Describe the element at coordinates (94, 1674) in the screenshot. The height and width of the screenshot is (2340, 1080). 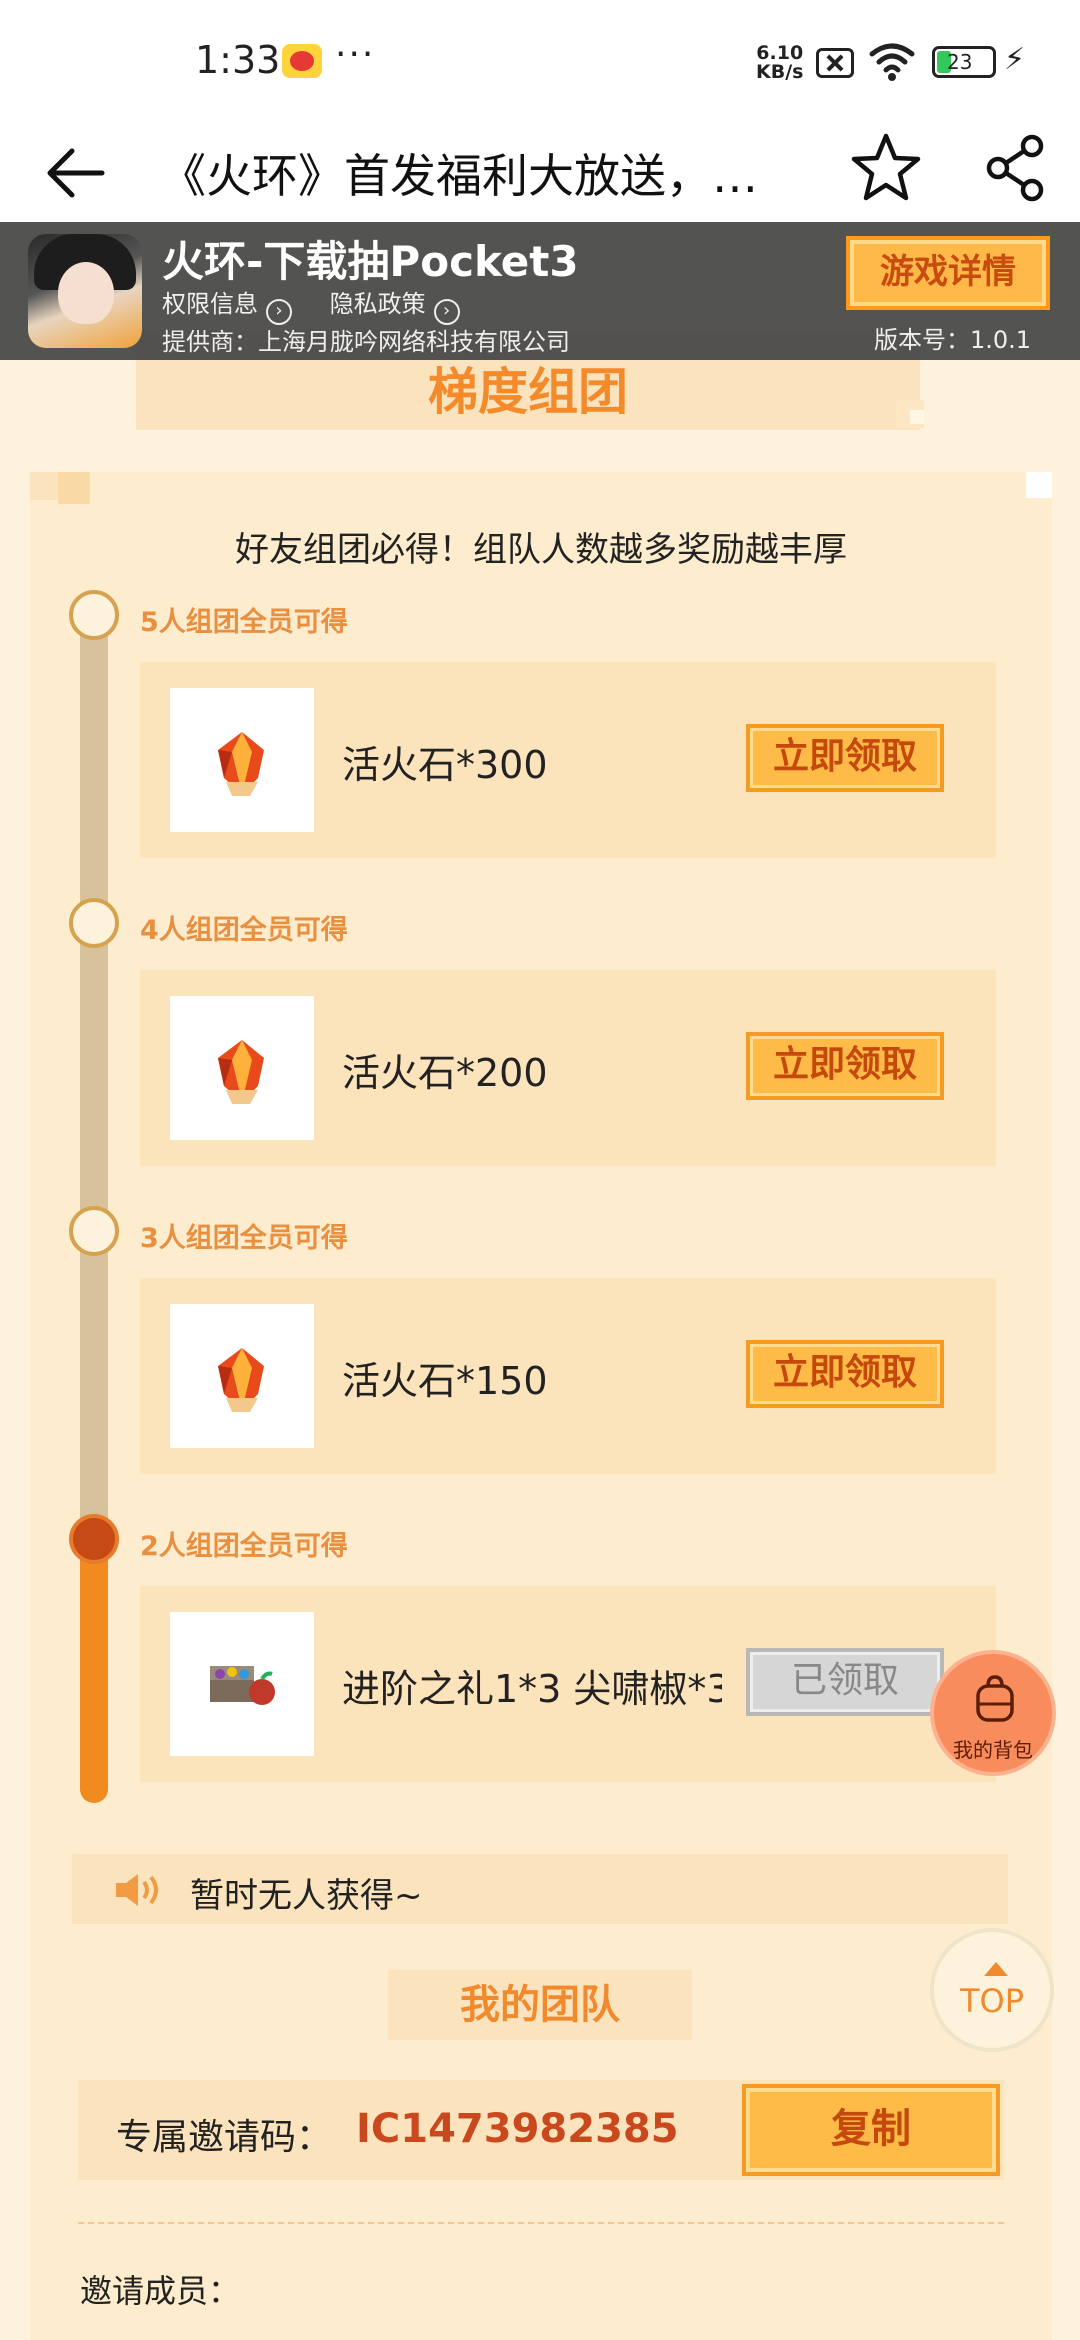
I see `progress-fill` at that location.